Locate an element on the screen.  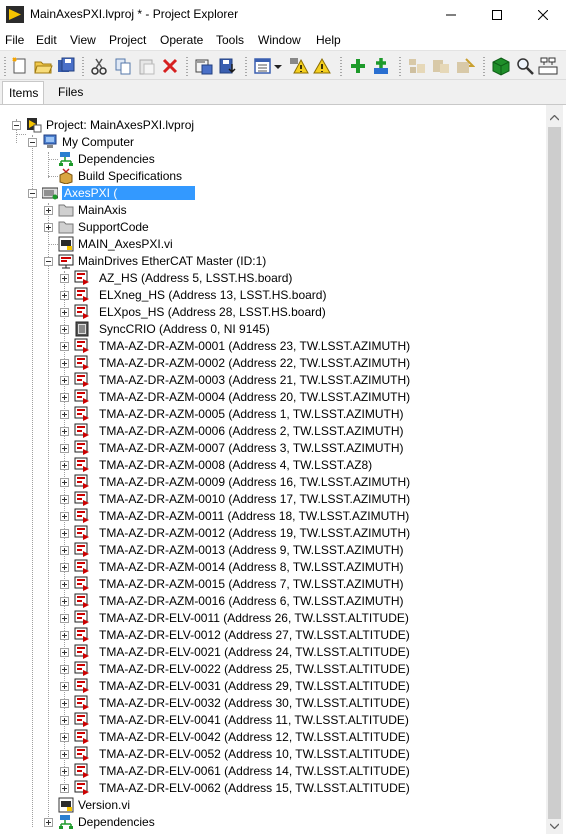
dependencies-icon is located at coordinates (417, 66).